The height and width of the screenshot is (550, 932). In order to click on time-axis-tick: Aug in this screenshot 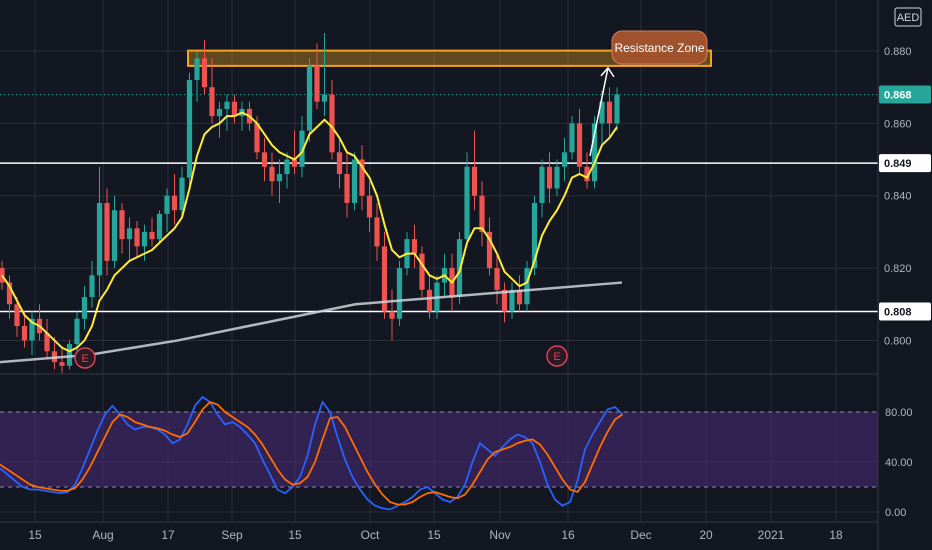, I will do `click(102, 535)`.